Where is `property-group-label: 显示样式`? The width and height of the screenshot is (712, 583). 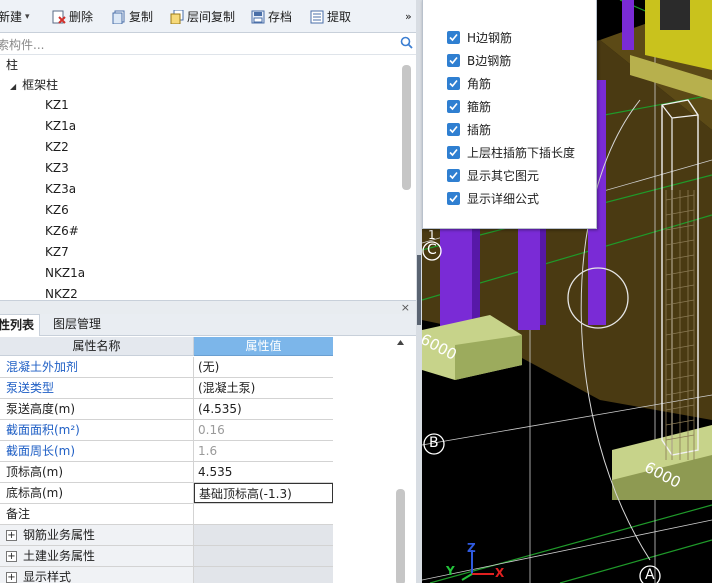
property-group-label: 显示样式 is located at coordinates (47, 576).